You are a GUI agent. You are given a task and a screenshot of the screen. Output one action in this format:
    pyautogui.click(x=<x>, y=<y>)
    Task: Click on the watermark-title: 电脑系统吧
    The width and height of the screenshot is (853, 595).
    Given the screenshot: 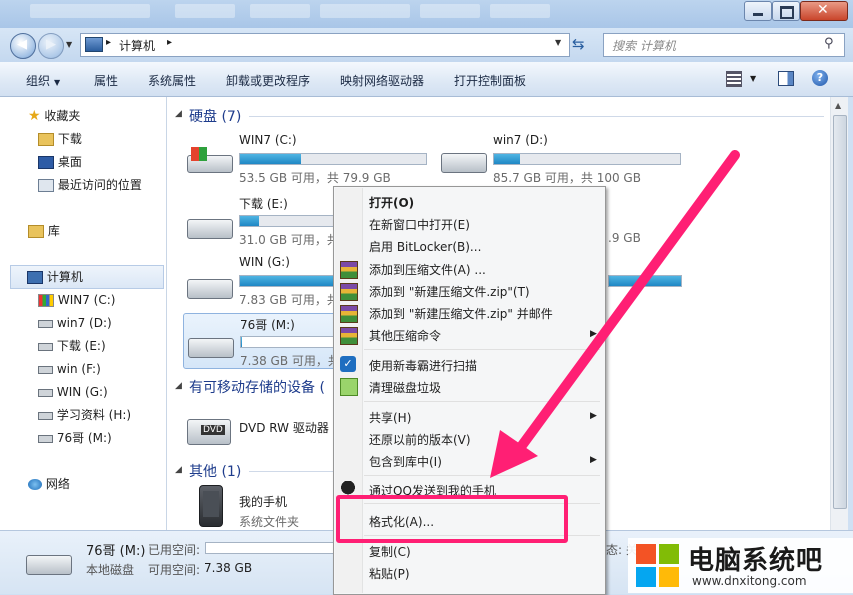 What is the action you would take?
    pyautogui.click(x=756, y=561)
    